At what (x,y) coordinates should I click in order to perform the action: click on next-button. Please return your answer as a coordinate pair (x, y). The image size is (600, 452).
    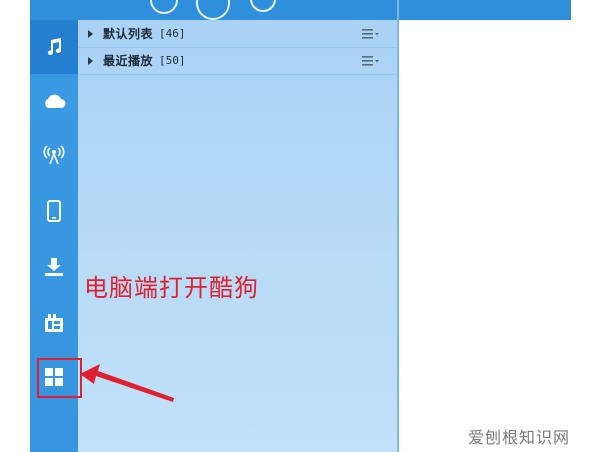
    Looking at the image, I should click on (263, 6).